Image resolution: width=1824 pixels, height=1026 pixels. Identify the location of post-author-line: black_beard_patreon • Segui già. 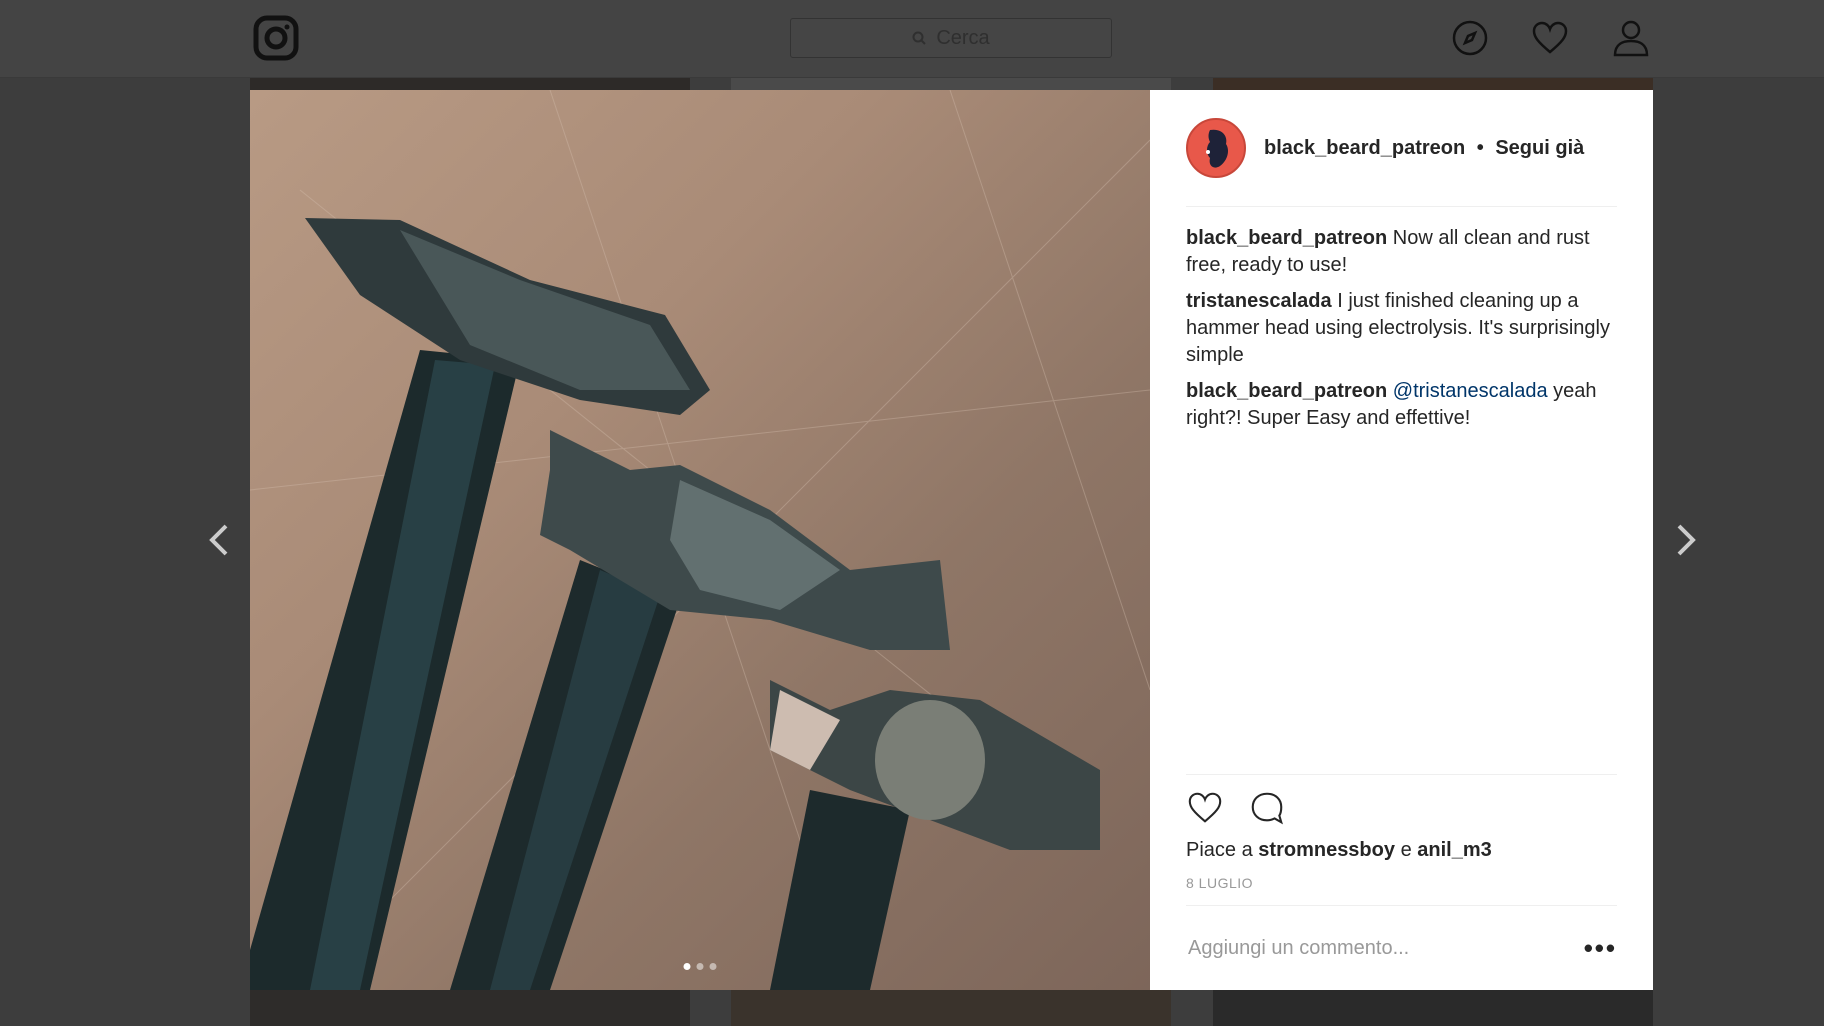
(1424, 148).